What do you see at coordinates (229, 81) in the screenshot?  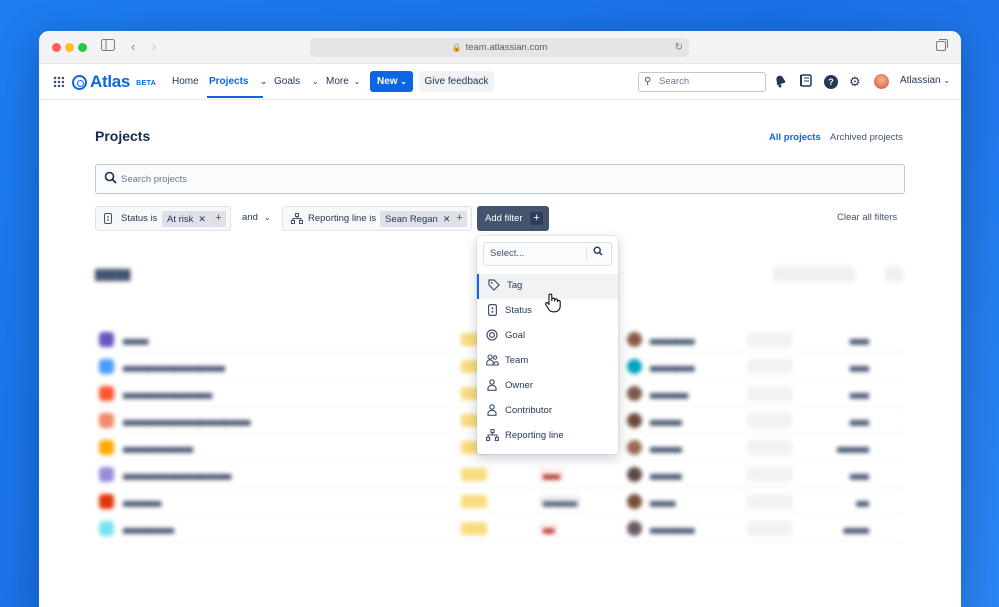 I see `nav-projects-label: Projects` at bounding box center [229, 81].